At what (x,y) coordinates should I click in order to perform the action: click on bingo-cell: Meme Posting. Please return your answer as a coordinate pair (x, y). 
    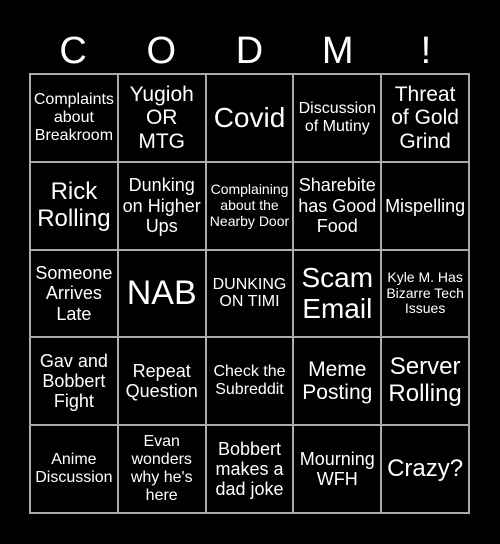
    Looking at the image, I should click on (337, 381).